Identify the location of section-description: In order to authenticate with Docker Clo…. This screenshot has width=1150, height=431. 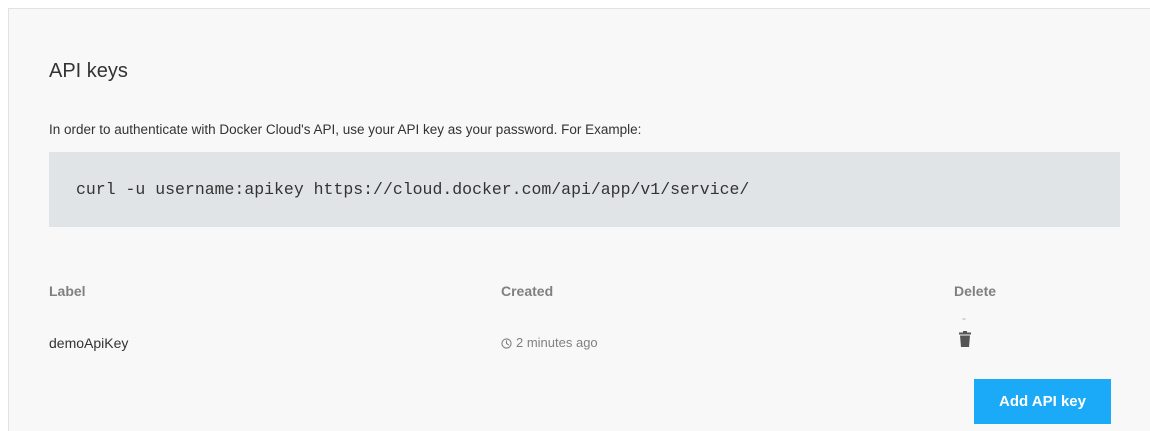
(345, 129).